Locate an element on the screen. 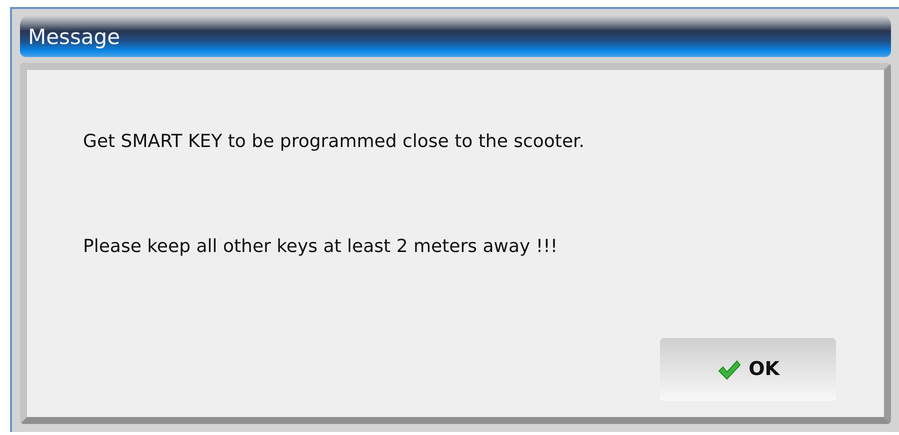 The width and height of the screenshot is (899, 435). ok-button: OK is located at coordinates (748, 369).